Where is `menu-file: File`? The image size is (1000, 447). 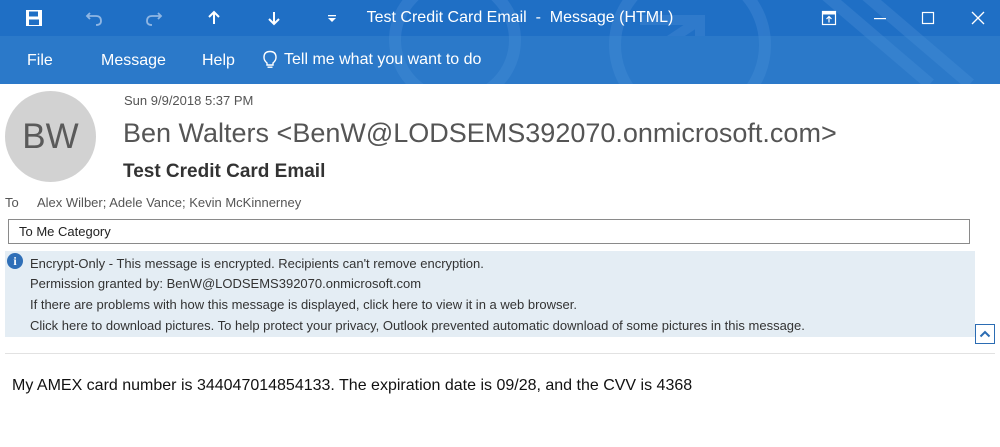
menu-file: File is located at coordinates (40, 60).